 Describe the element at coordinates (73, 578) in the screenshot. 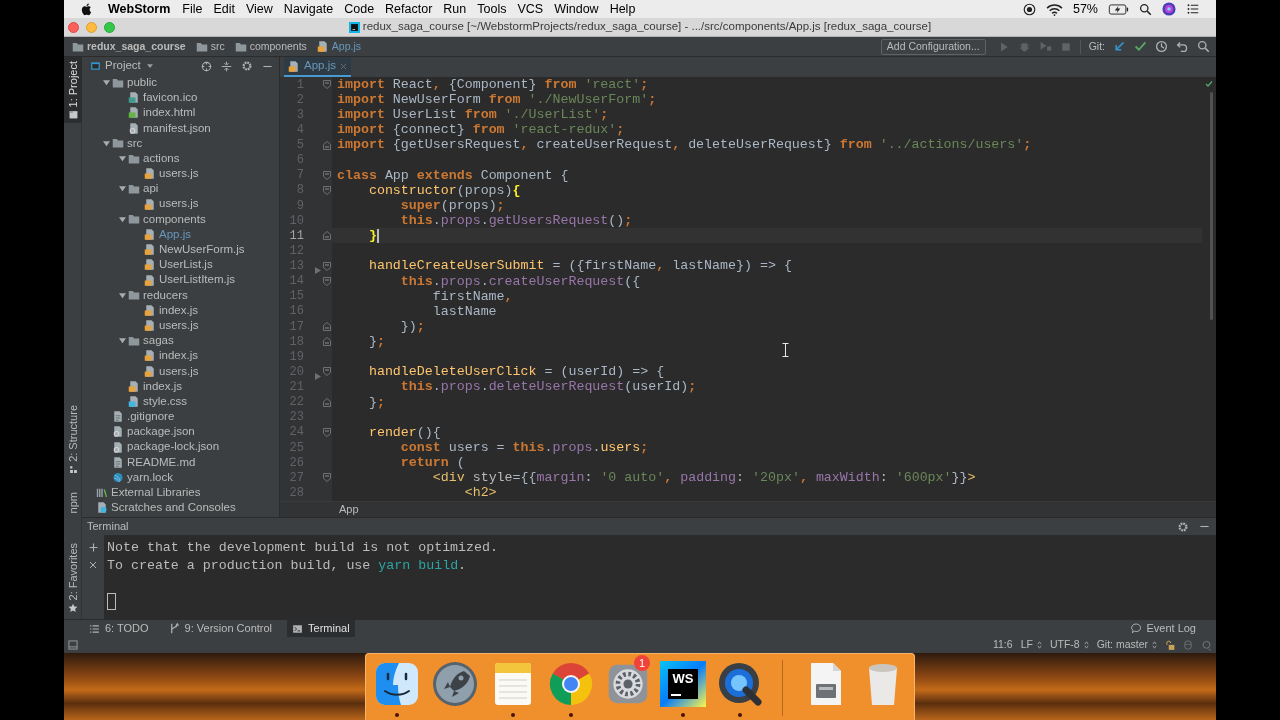

I see `tool-window-button: 2: Favorites` at that location.